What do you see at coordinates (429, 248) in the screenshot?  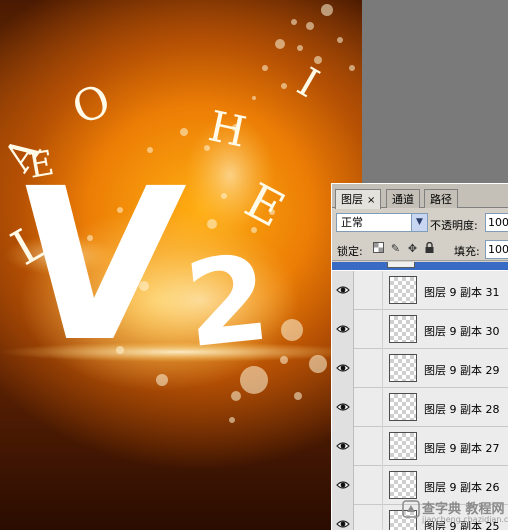 I see `lock-all-icon` at bounding box center [429, 248].